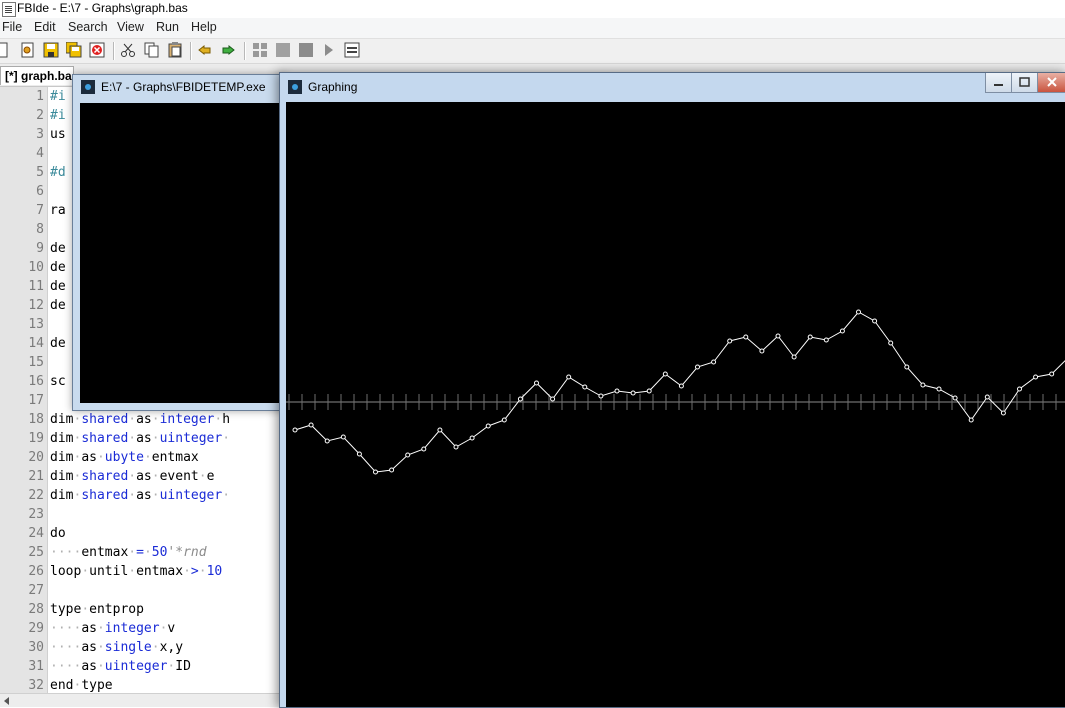  Describe the element at coordinates (140, 700) in the screenshot. I see `horizontal-scrollbar` at that location.